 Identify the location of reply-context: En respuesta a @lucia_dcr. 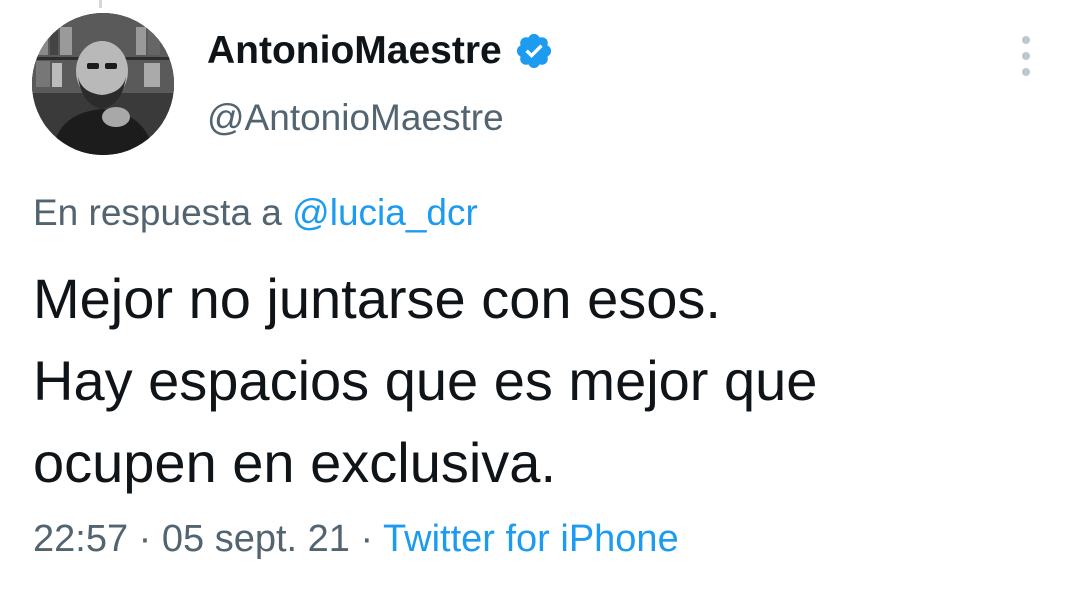
(255, 213).